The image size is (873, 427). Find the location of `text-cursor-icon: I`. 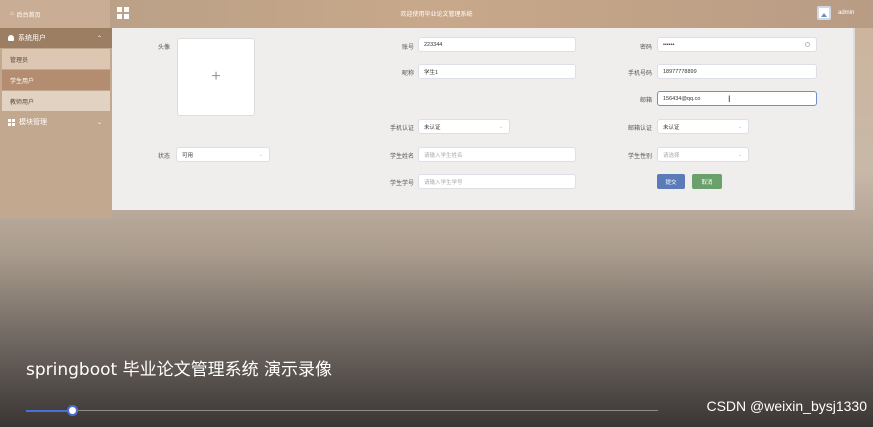

text-cursor-icon: I is located at coordinates (729, 99).